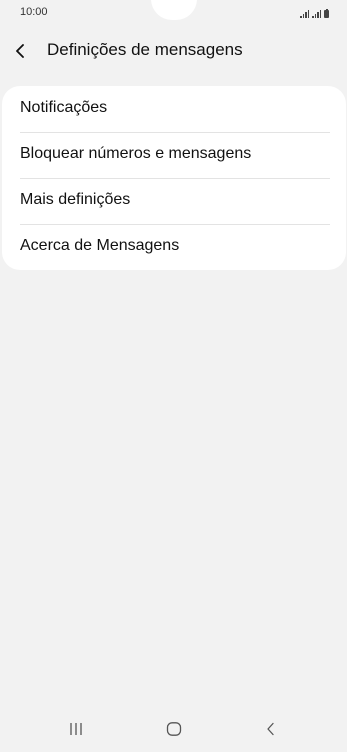 This screenshot has width=347, height=752. What do you see at coordinates (174, 109) in the screenshot?
I see `menu-item-notifications: Notificações` at bounding box center [174, 109].